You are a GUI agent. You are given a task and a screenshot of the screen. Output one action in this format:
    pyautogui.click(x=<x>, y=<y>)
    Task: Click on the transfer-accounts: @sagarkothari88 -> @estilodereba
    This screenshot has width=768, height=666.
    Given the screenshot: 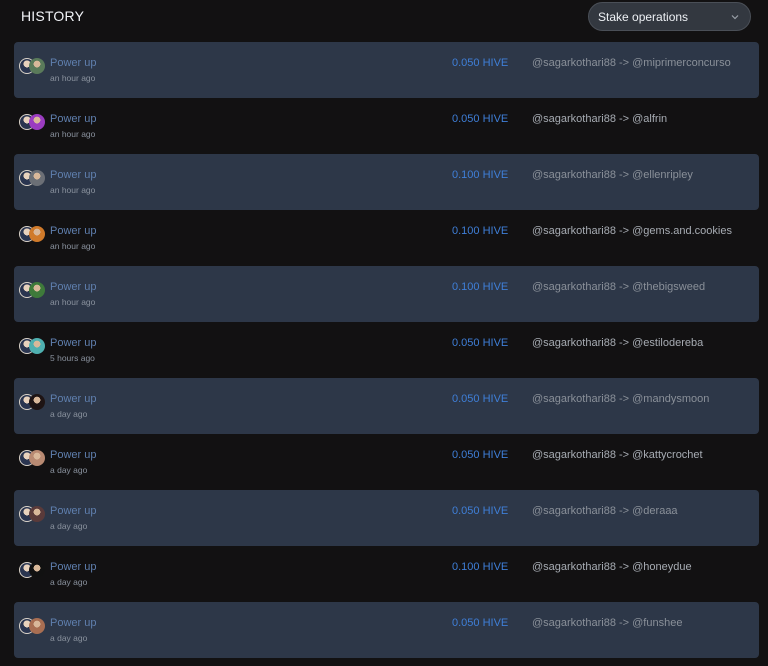 What is the action you would take?
    pyautogui.click(x=618, y=343)
    